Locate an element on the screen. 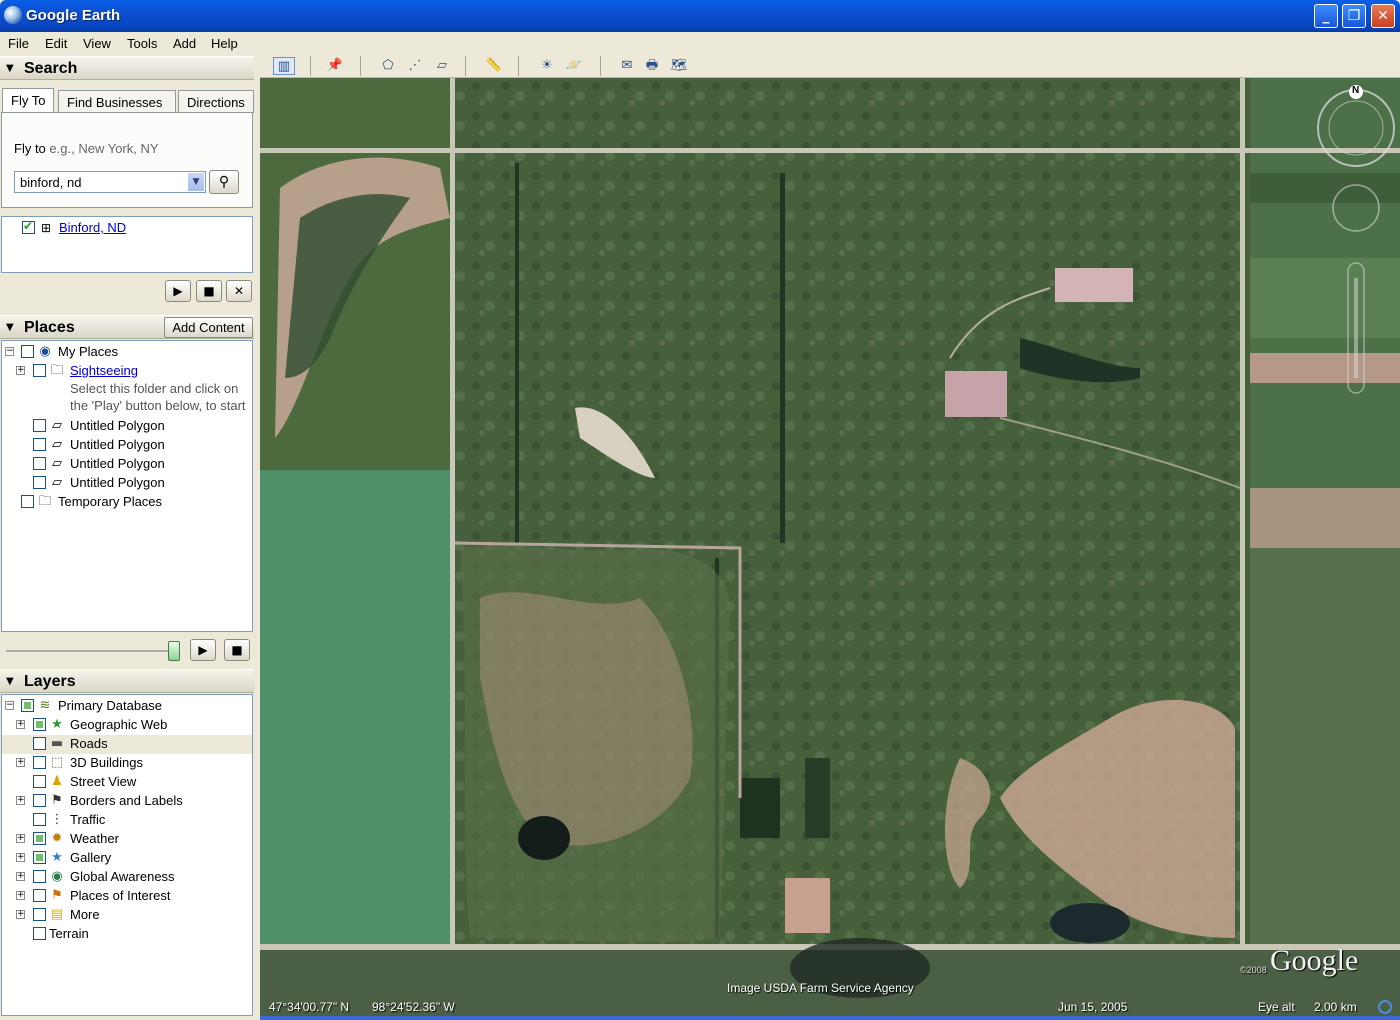 The image size is (1400, 1020). tree-item-sightseeing: + 🗀 Sightseeing is located at coordinates (127, 371).